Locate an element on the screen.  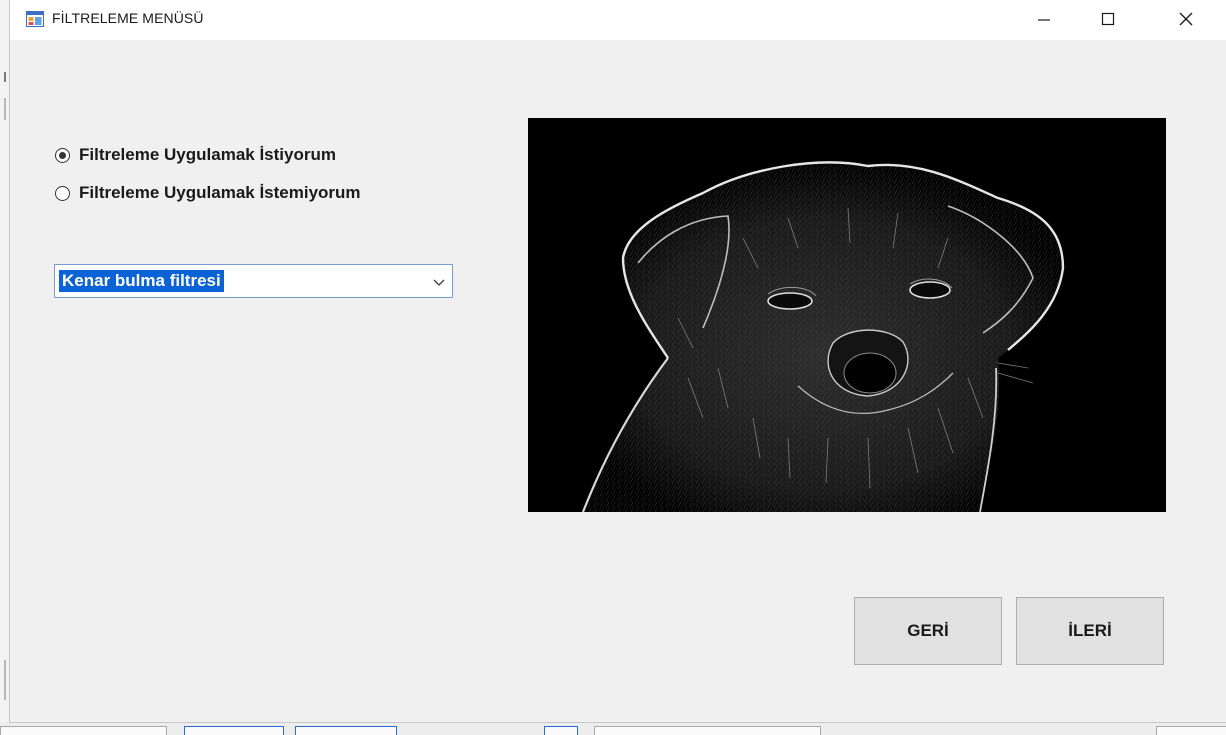
radio-apply-filter: Filtreleme Uygulamak İstiyorum is located at coordinates (195, 155).